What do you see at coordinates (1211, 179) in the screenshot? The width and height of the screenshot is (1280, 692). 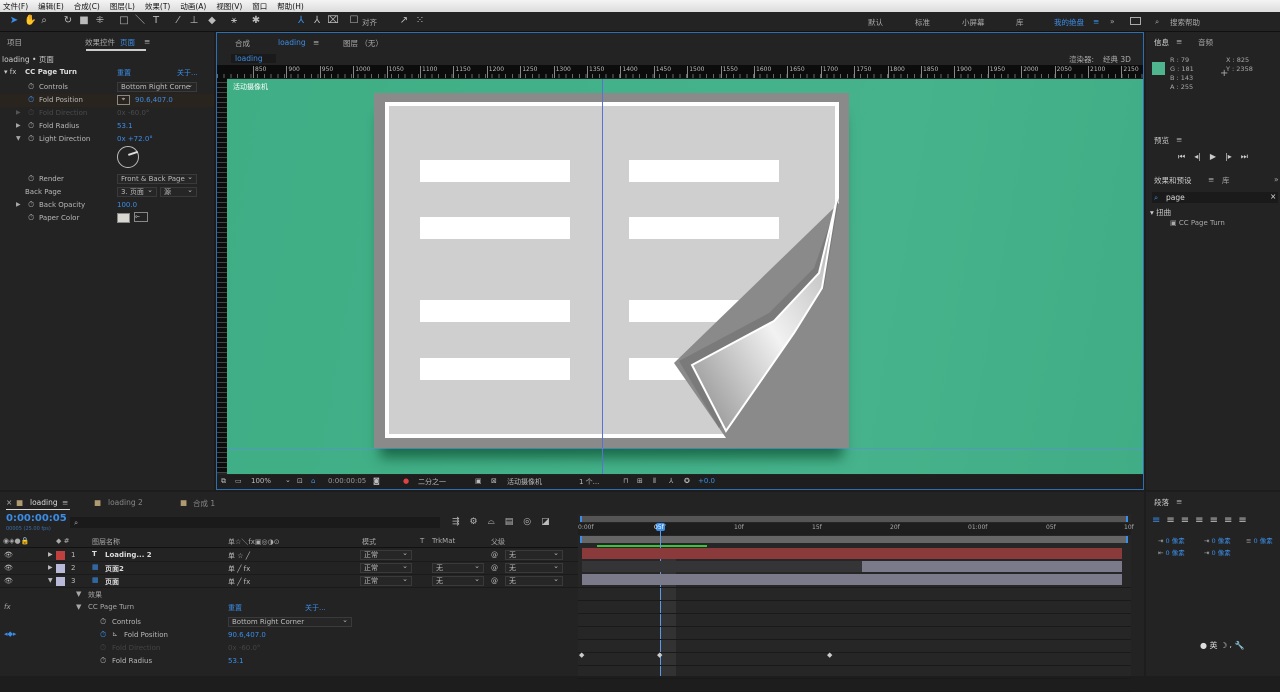 I see `effects-menu-icon: ≡` at bounding box center [1211, 179].